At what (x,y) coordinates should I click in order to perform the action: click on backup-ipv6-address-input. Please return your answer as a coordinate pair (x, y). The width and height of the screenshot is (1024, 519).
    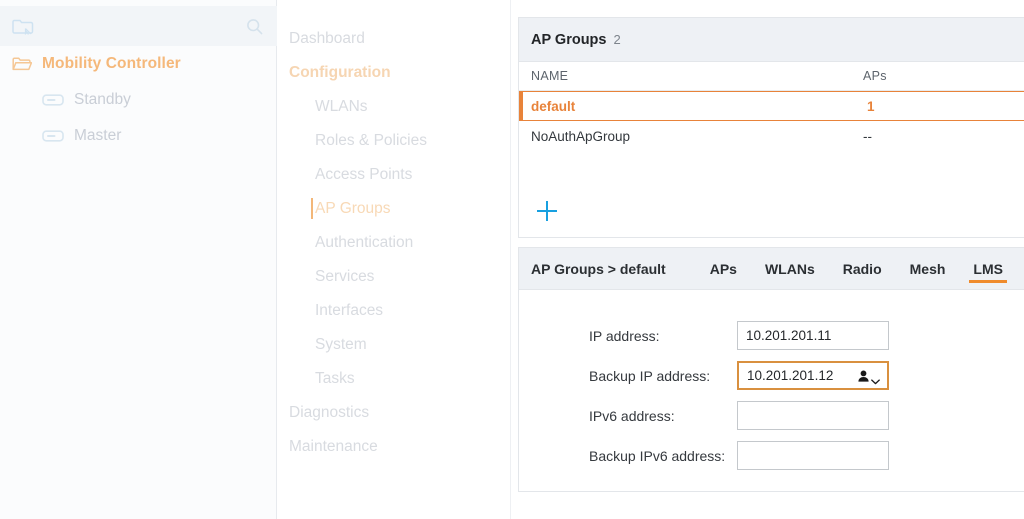
    Looking at the image, I should click on (813, 455).